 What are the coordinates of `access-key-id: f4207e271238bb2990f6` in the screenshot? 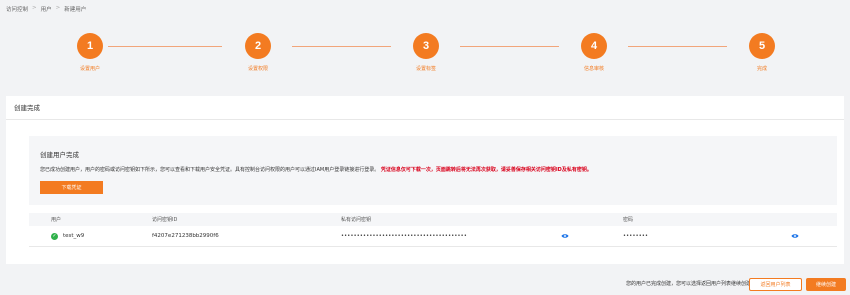 It's located at (185, 236).